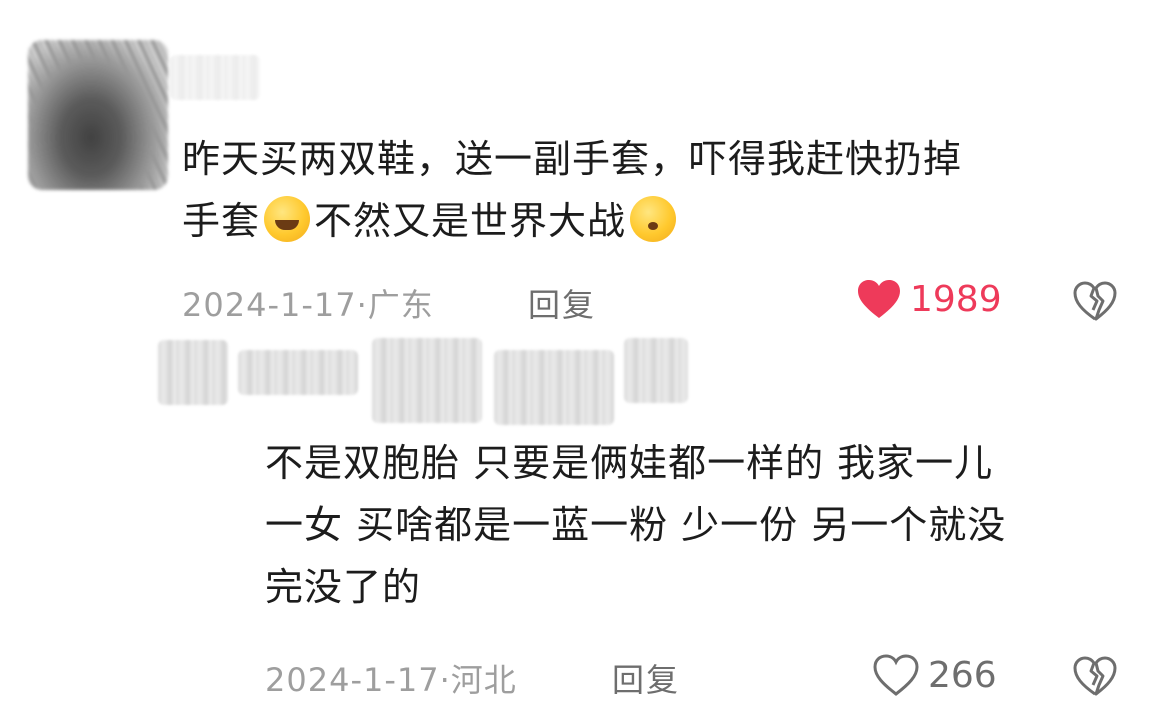 This screenshot has height=707, width=1170. Describe the element at coordinates (483, 680) in the screenshot. I see `comment-region: 河北` at that location.